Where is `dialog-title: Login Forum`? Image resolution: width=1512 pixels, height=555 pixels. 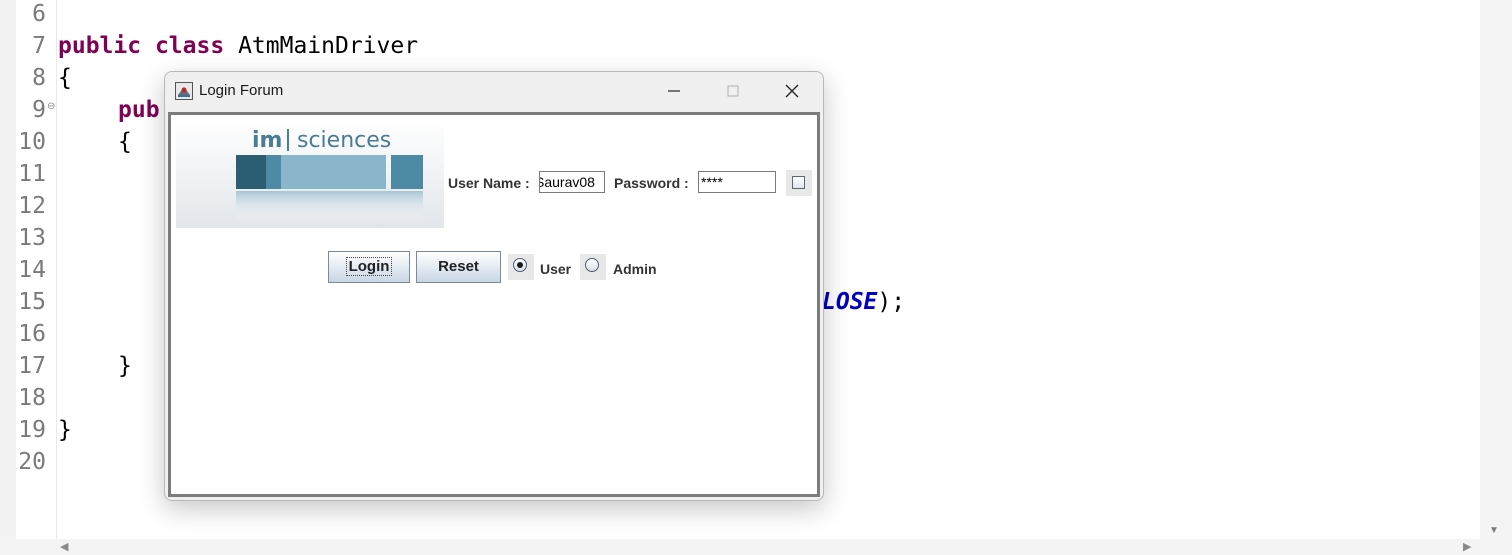 dialog-title: Login Forum is located at coordinates (241, 90).